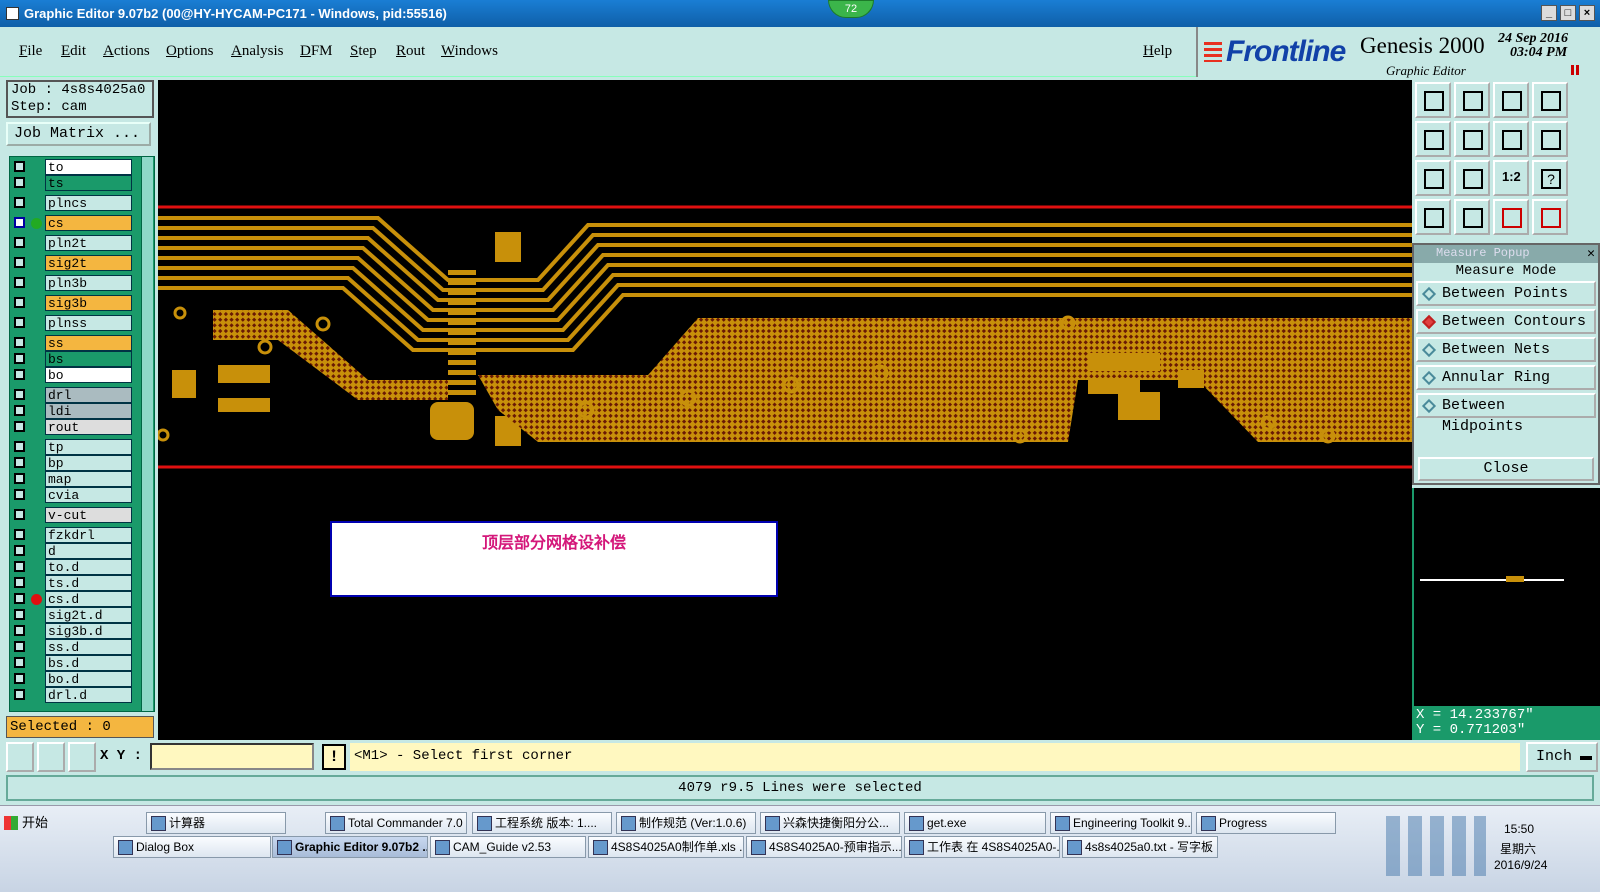 The width and height of the screenshot is (1600, 892). I want to click on menu-actions: Actions, so click(126, 51).